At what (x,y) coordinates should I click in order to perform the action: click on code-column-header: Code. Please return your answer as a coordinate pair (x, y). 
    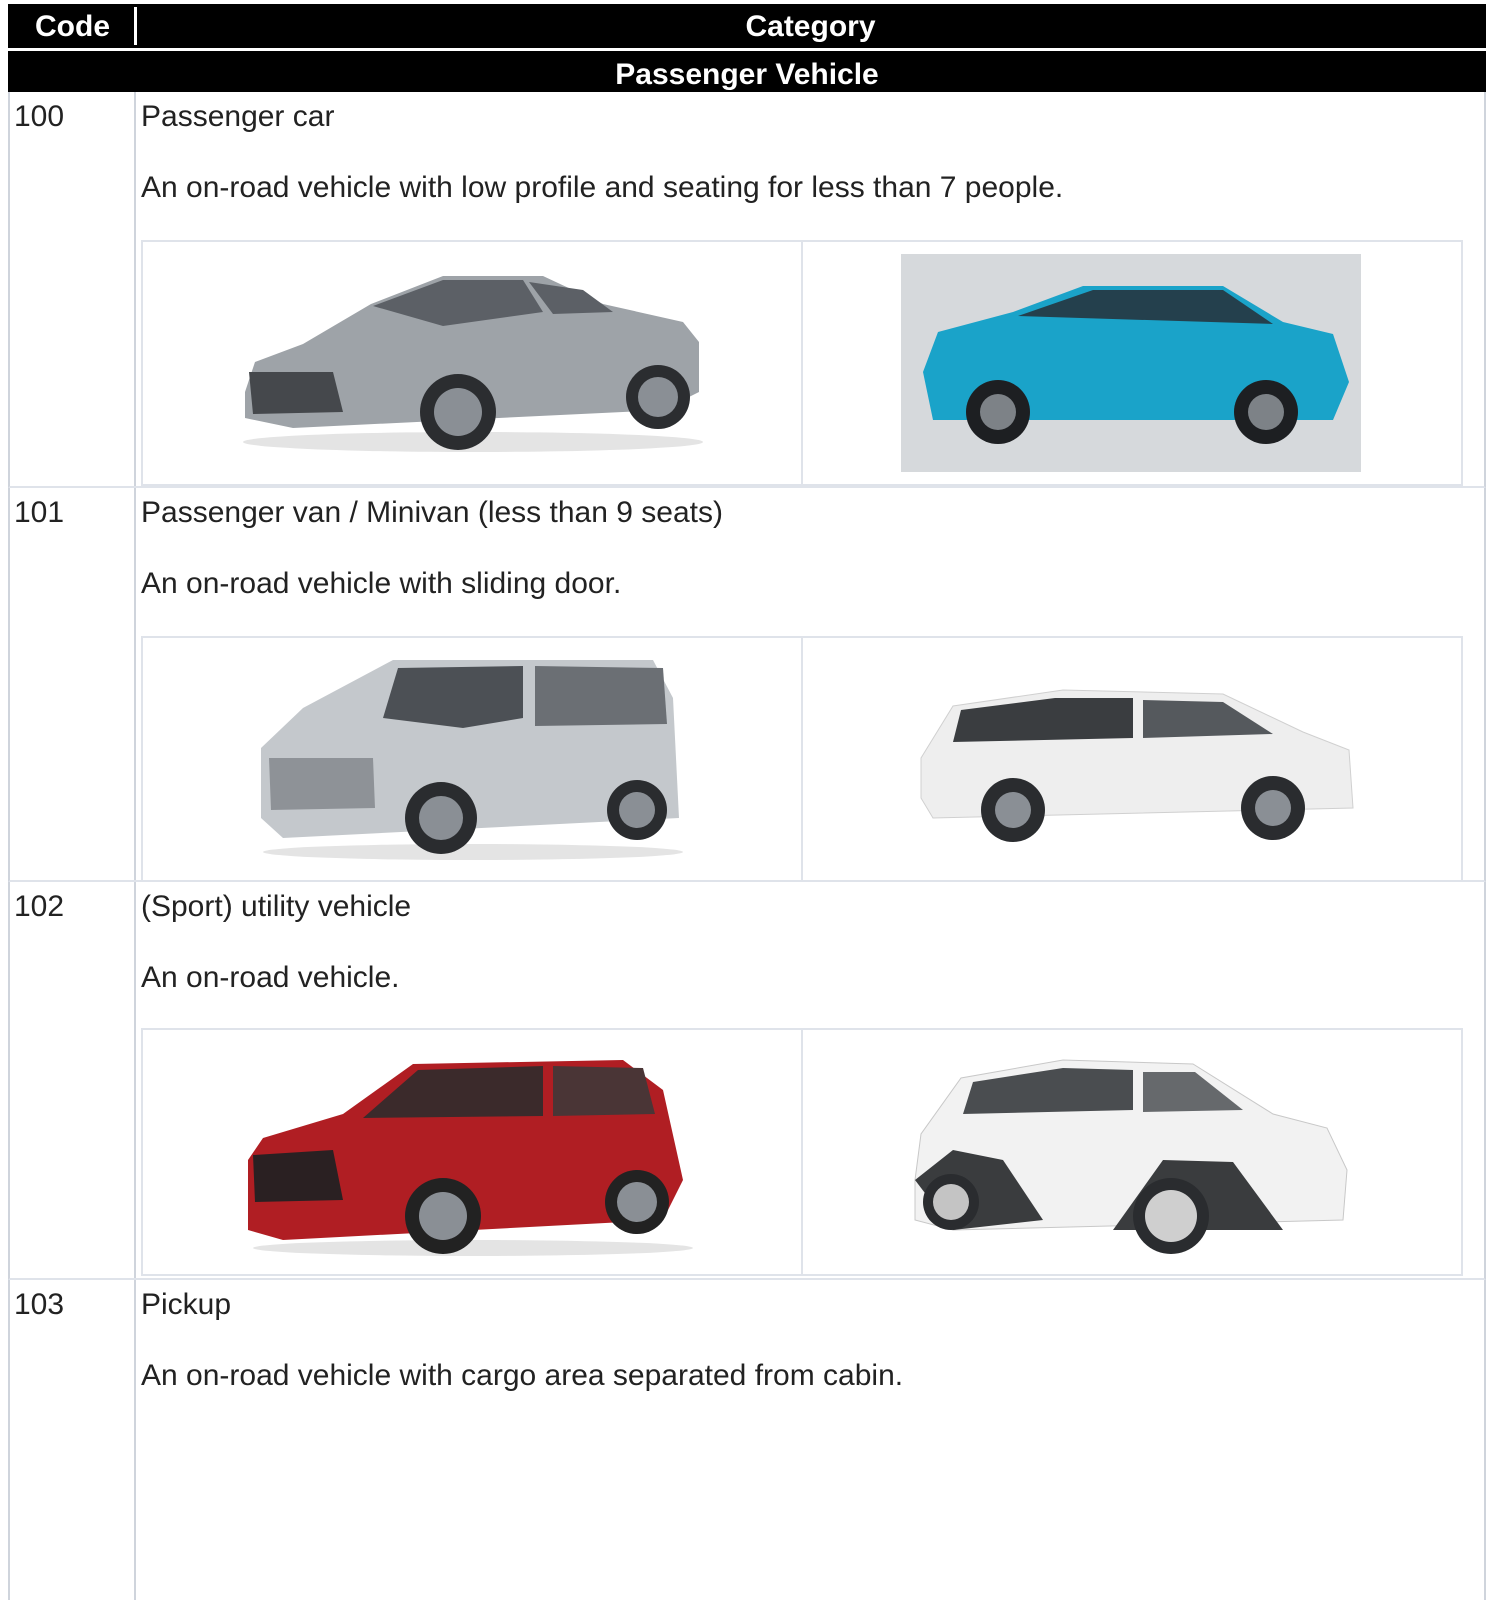
    Looking at the image, I should click on (74, 26).